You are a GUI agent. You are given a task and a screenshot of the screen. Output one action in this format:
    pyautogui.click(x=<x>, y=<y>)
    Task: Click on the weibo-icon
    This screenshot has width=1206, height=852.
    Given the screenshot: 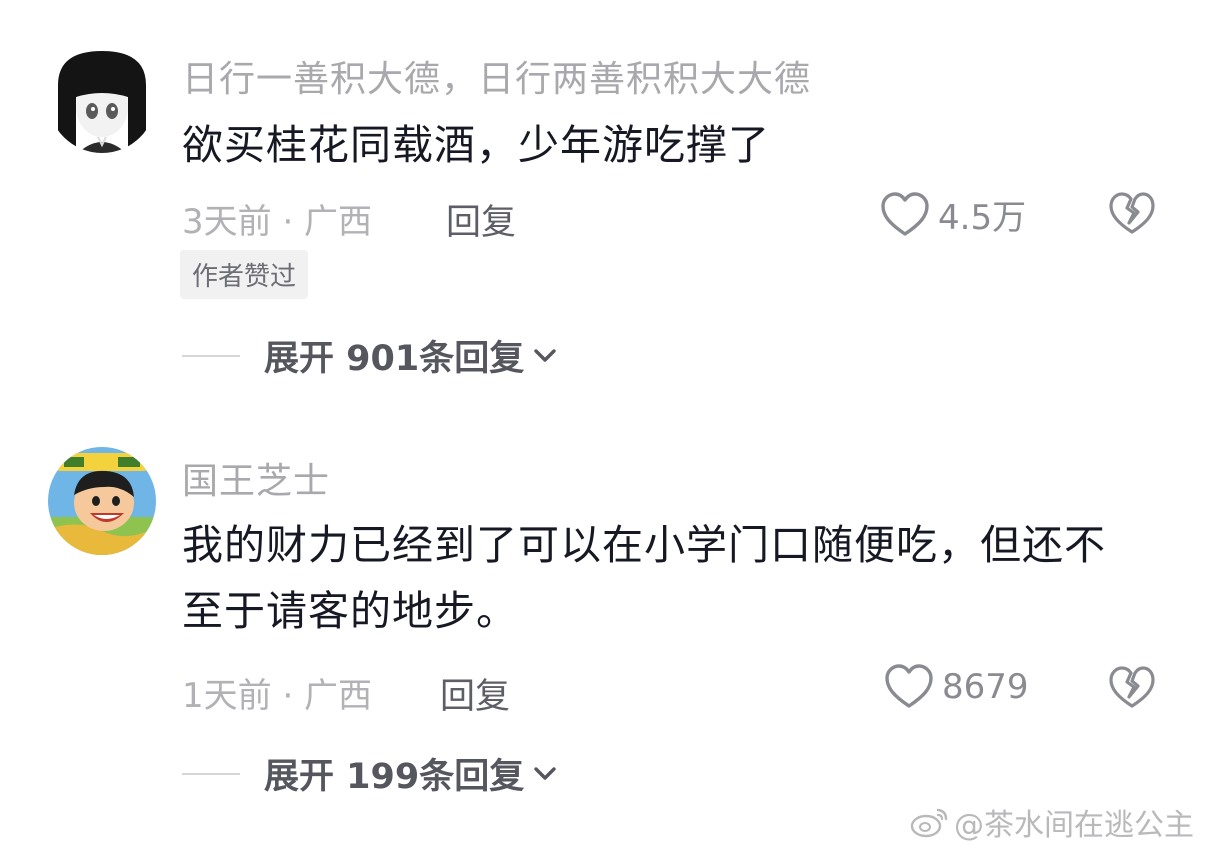 What is the action you would take?
    pyautogui.click(x=929, y=823)
    